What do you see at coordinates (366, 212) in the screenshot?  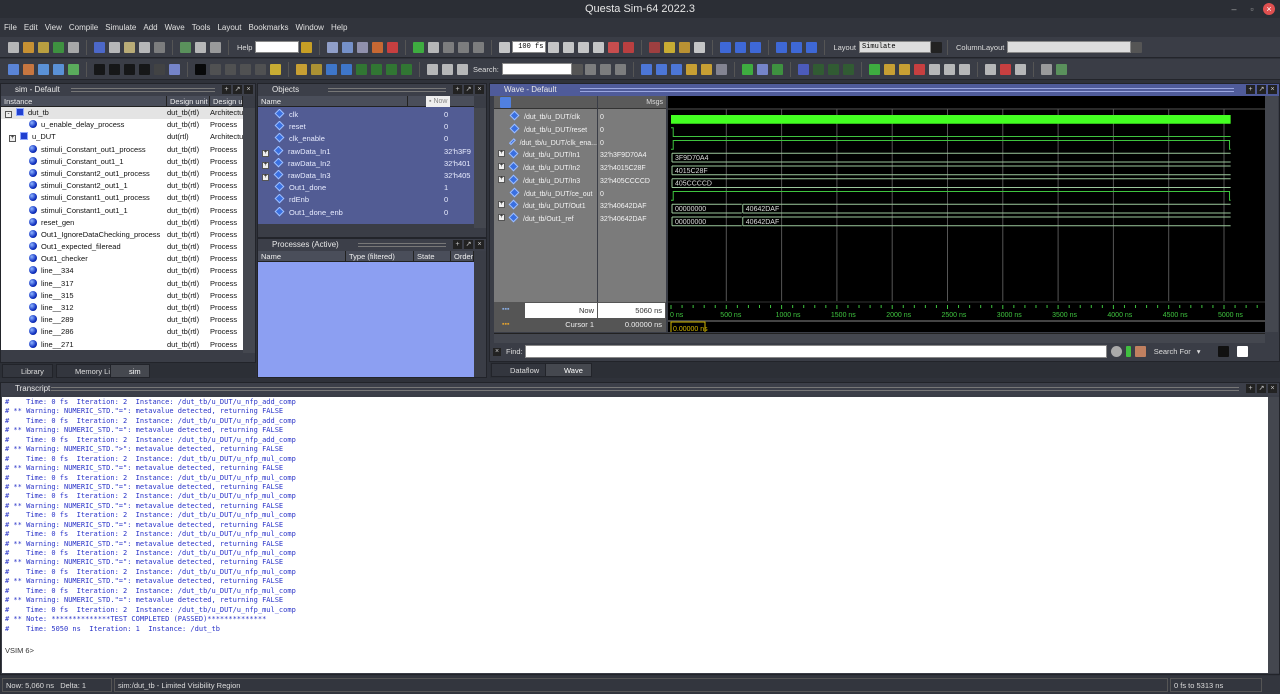 I see `object-row: Out1_done_enb 0` at bounding box center [366, 212].